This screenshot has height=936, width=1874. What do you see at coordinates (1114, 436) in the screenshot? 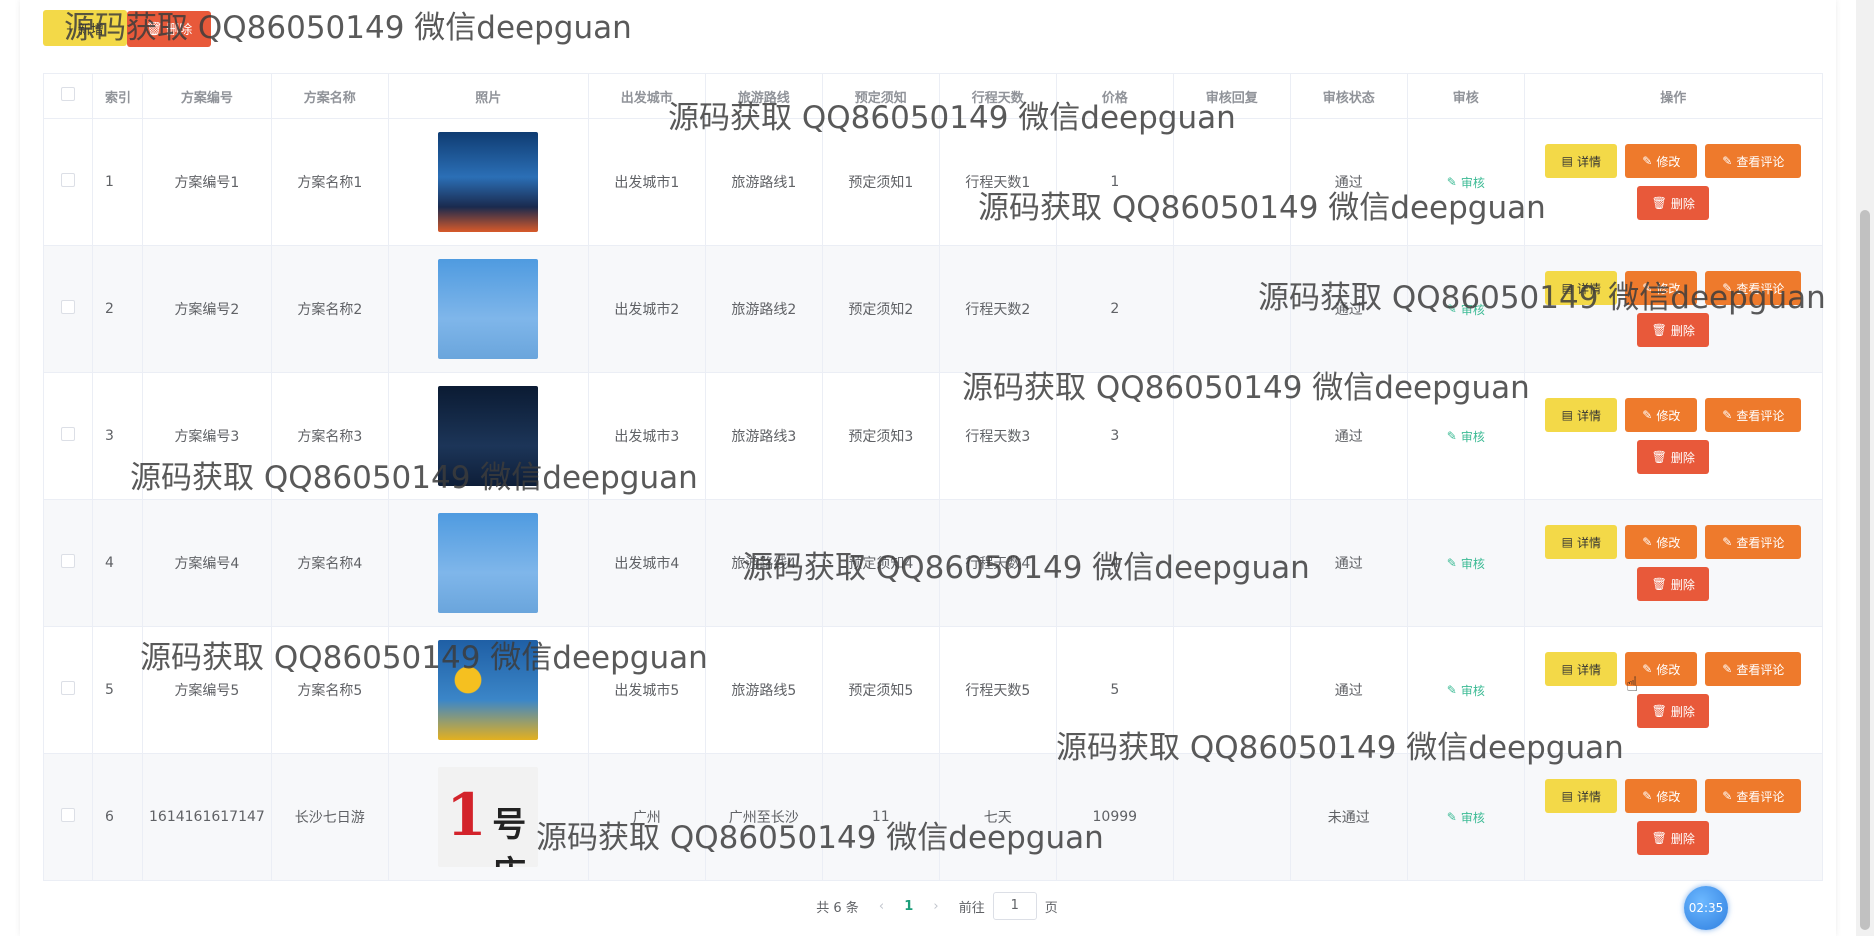
I see `cell-price: 3` at bounding box center [1114, 436].